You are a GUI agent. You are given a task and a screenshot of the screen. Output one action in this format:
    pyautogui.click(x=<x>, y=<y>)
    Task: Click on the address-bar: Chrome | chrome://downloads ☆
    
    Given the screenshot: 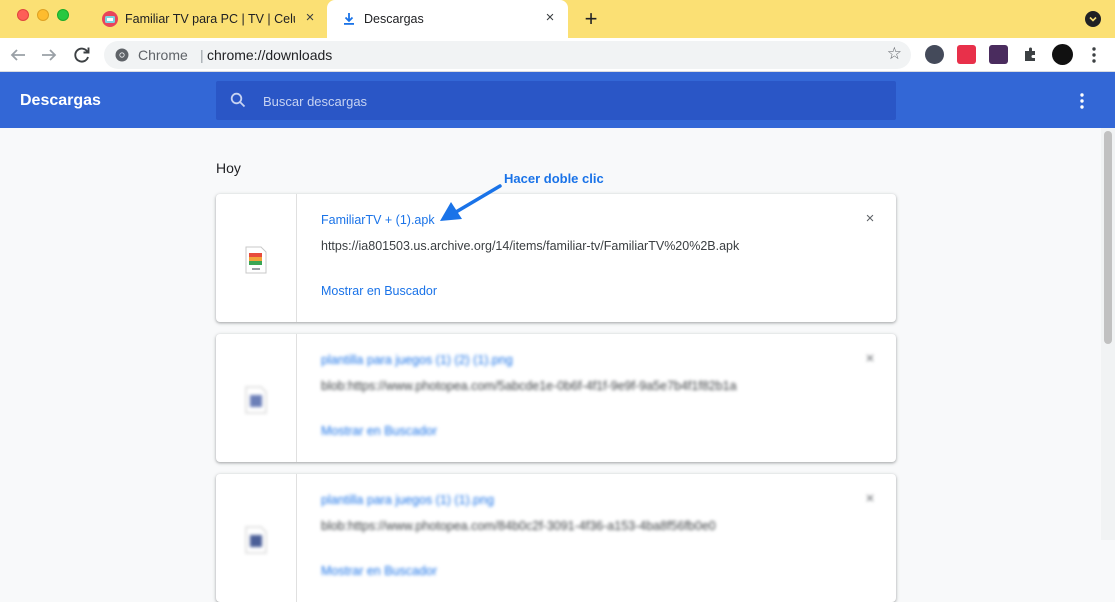 What is the action you would take?
    pyautogui.click(x=507, y=55)
    